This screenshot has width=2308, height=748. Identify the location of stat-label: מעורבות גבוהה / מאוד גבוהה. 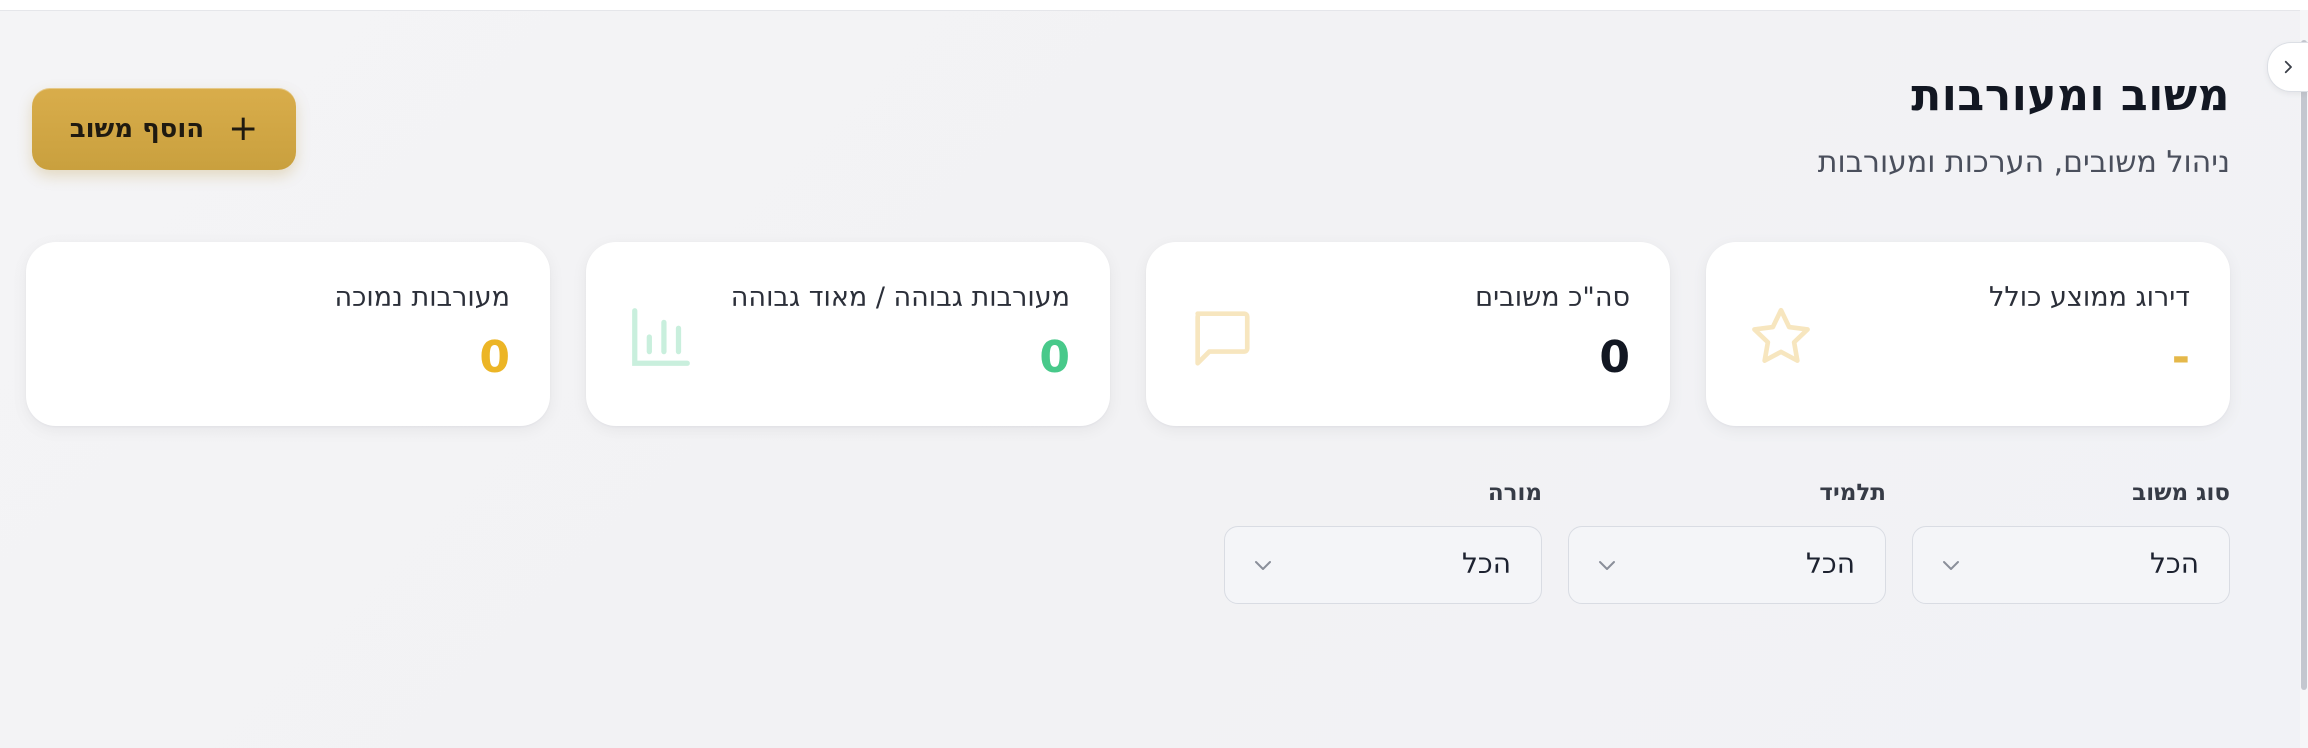
(900, 297).